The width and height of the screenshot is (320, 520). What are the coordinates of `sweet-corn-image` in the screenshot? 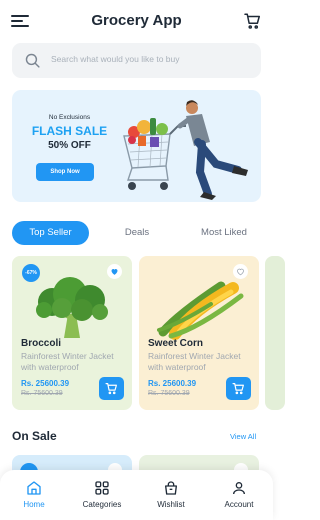 It's located at (200, 310).